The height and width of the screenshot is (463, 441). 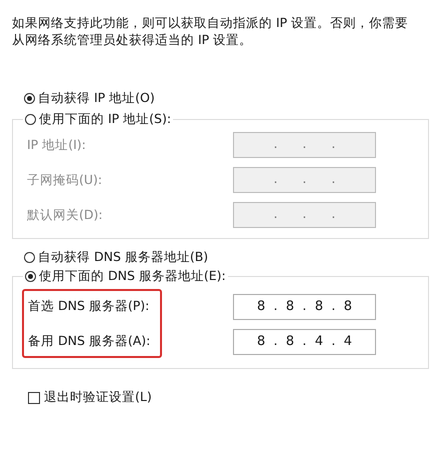 I want to click on radio-label: 自动获得 DNS 服务器地址(B), so click(x=123, y=257).